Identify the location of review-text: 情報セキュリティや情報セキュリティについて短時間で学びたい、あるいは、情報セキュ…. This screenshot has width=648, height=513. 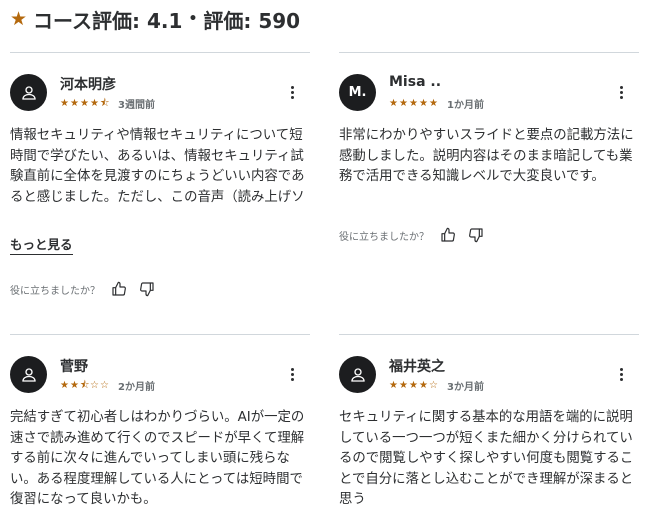
(157, 166).